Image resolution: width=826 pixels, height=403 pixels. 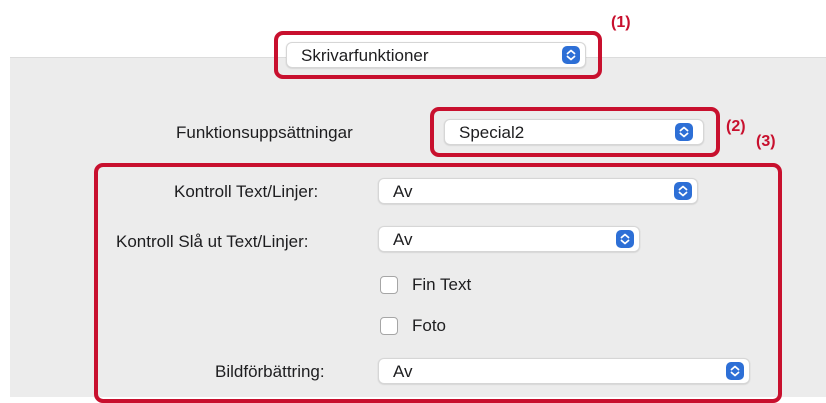 I want to click on photo-label: Foto, so click(x=429, y=325).